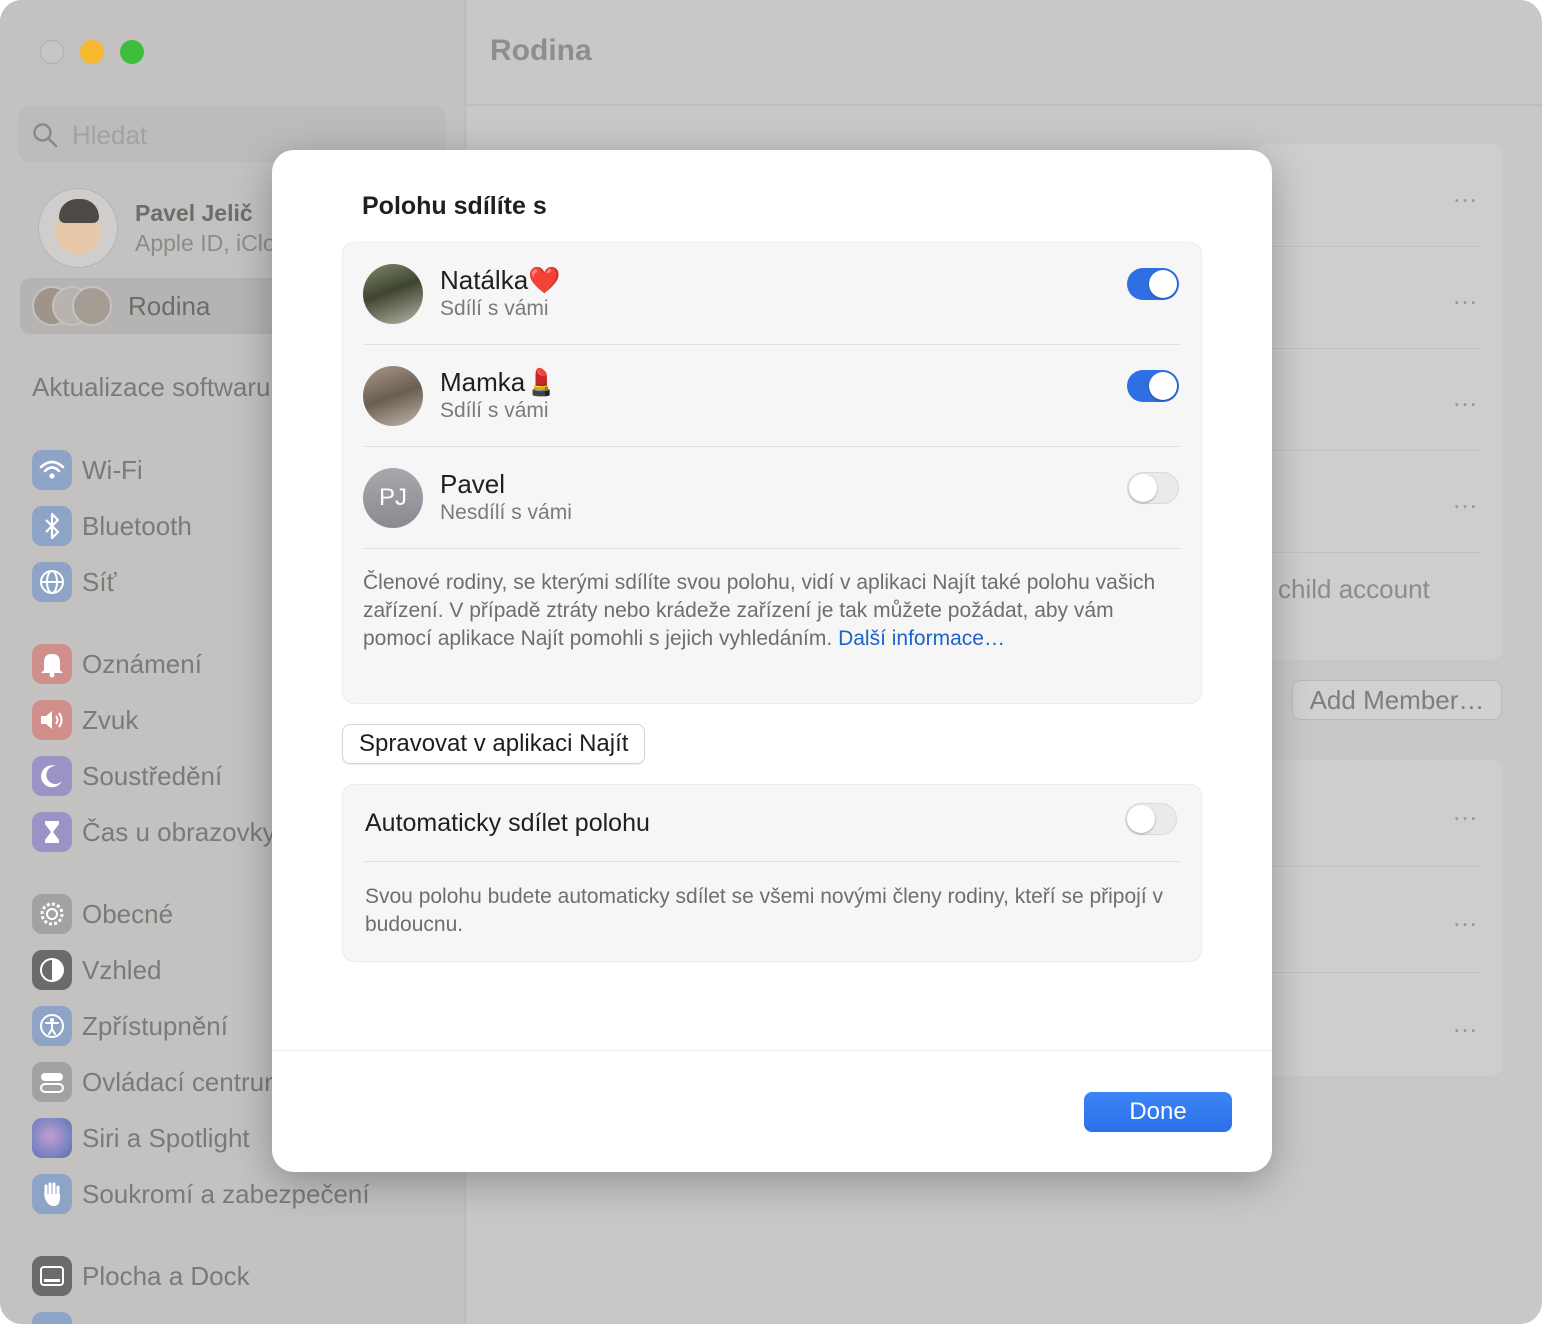  I want to click on sidebar-item-label: Síť, so click(99, 582).